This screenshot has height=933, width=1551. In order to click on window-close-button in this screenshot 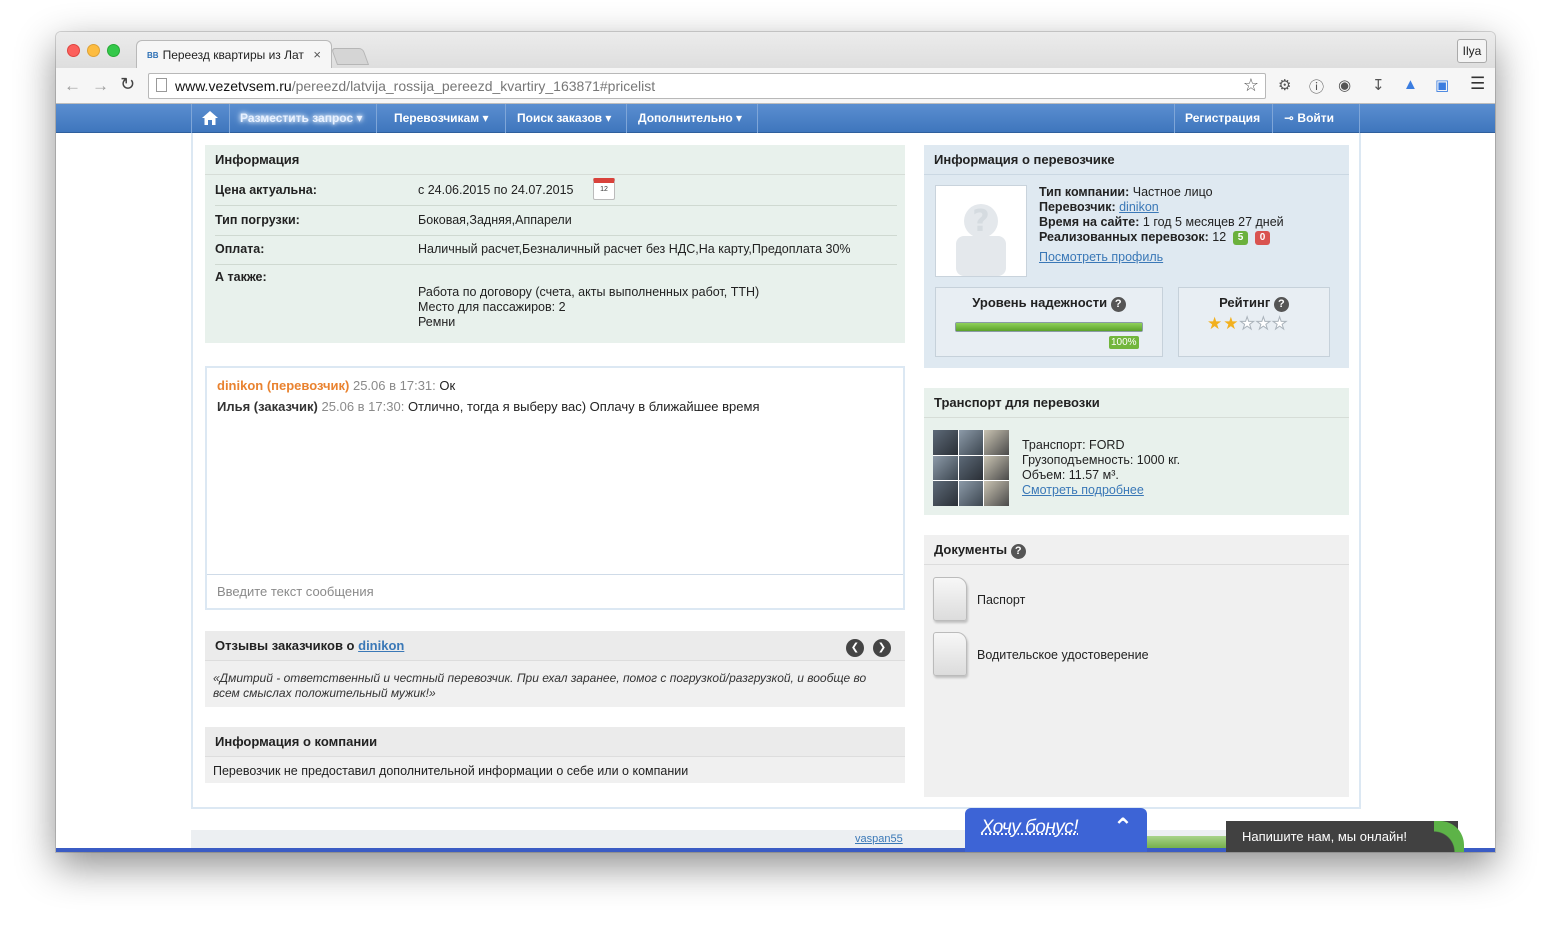, I will do `click(73, 50)`.